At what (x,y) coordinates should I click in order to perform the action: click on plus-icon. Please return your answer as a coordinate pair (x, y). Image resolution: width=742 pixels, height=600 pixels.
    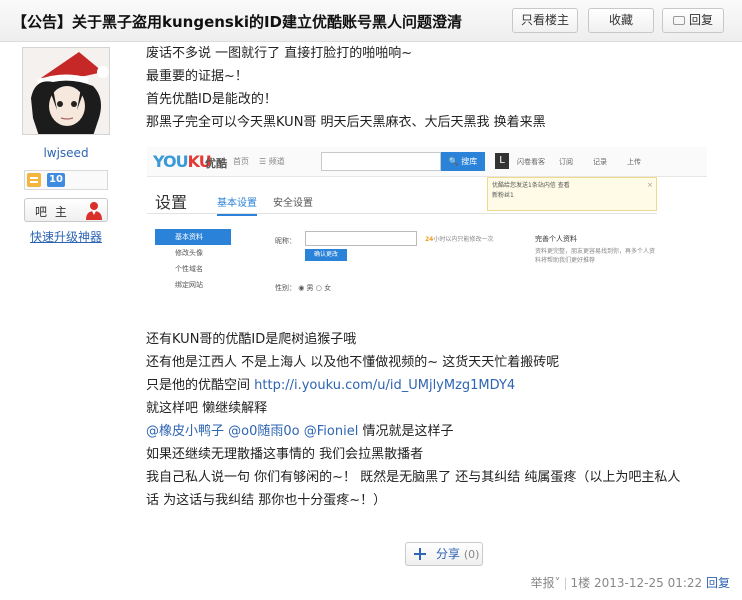
    Looking at the image, I should click on (420, 554).